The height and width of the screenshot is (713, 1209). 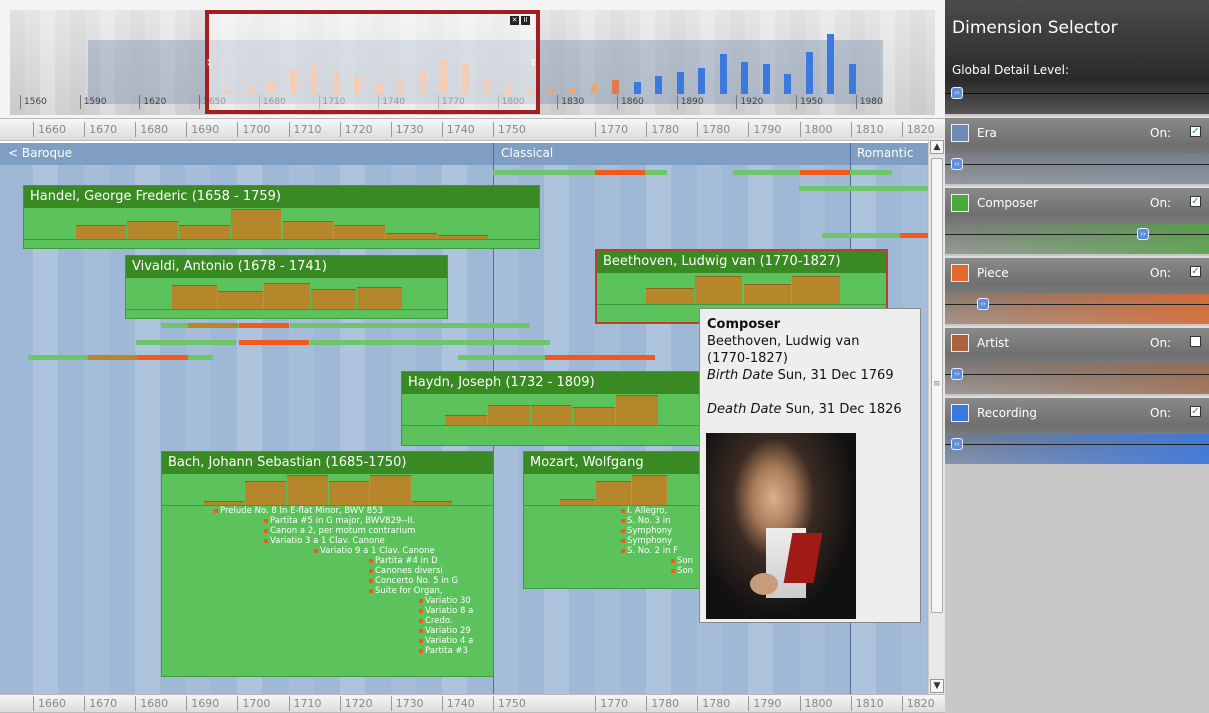 I want to click on piece-item: Variatio 30, so click(x=503, y=601).